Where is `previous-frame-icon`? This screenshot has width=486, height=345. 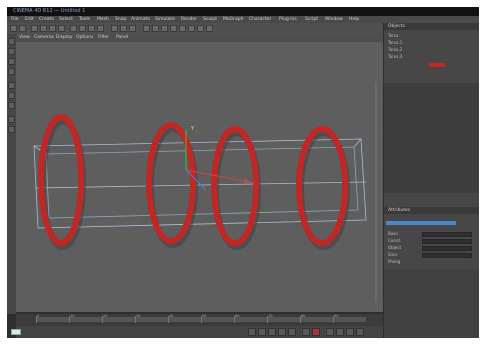 previous-frame-icon is located at coordinates (262, 332).